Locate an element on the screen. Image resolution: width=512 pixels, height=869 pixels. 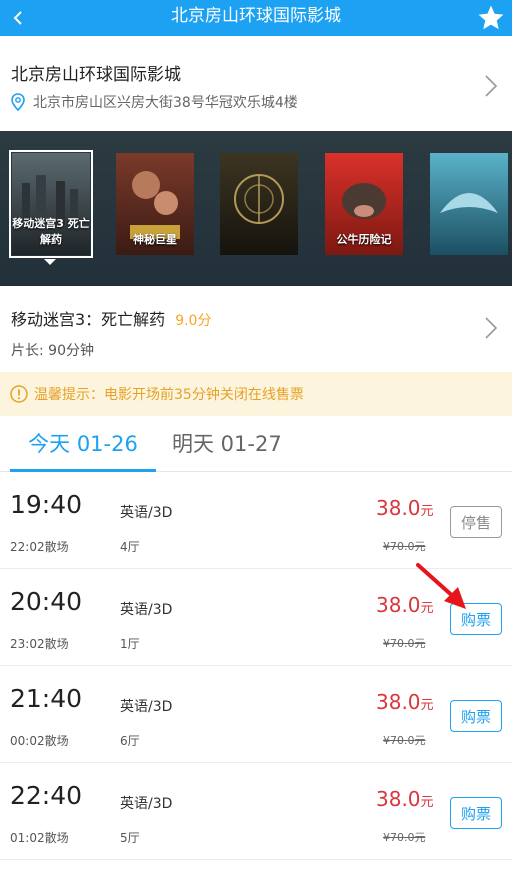
poster-title: 移动迷宫3 死亡解药 is located at coordinates (51, 231).